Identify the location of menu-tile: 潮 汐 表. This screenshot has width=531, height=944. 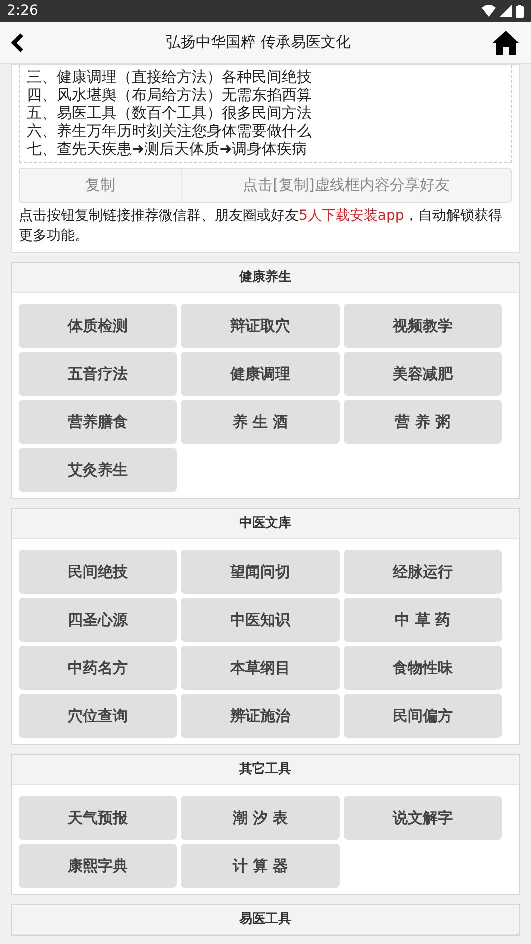
(260, 818).